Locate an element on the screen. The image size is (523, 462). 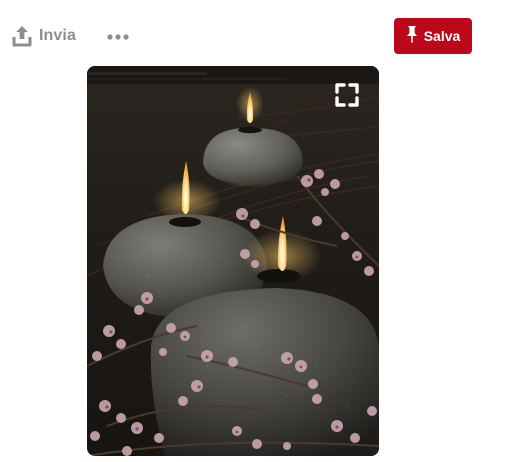
save-button: Salva is located at coordinates (433, 36).